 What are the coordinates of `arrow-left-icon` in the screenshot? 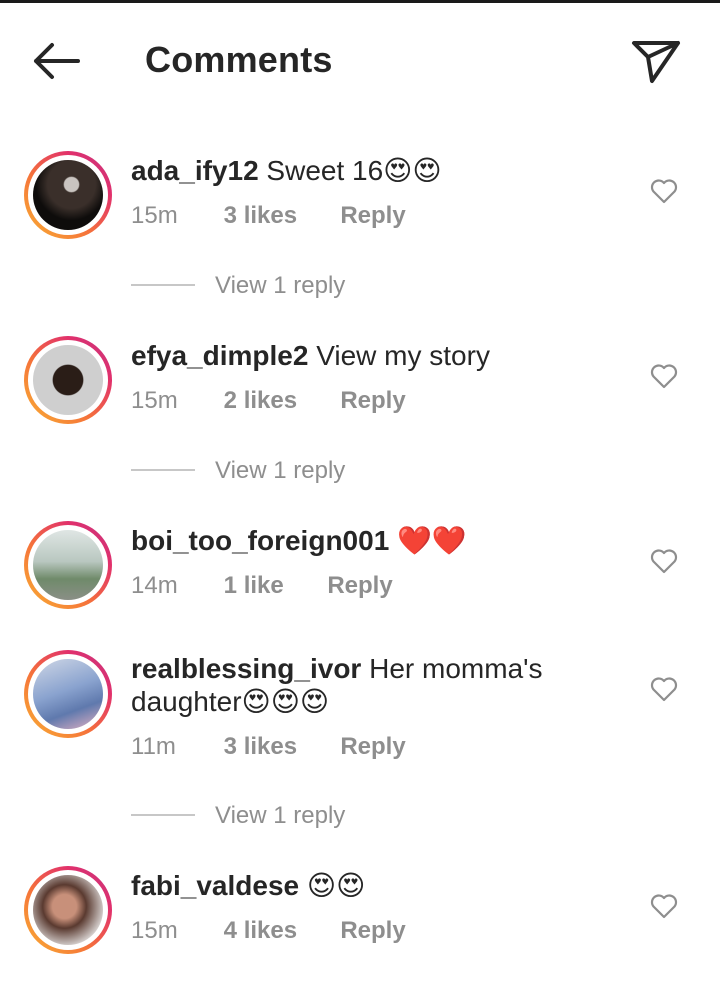 It's located at (57, 61).